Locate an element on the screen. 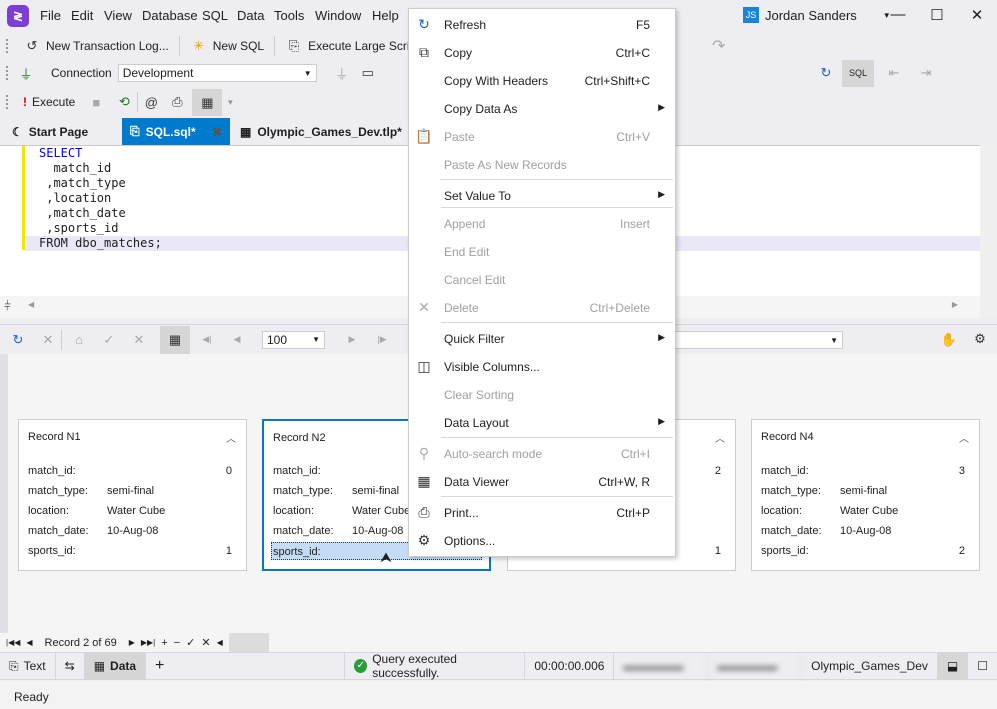 The height and width of the screenshot is (709, 997). menu-help: Help is located at coordinates (385, 15).